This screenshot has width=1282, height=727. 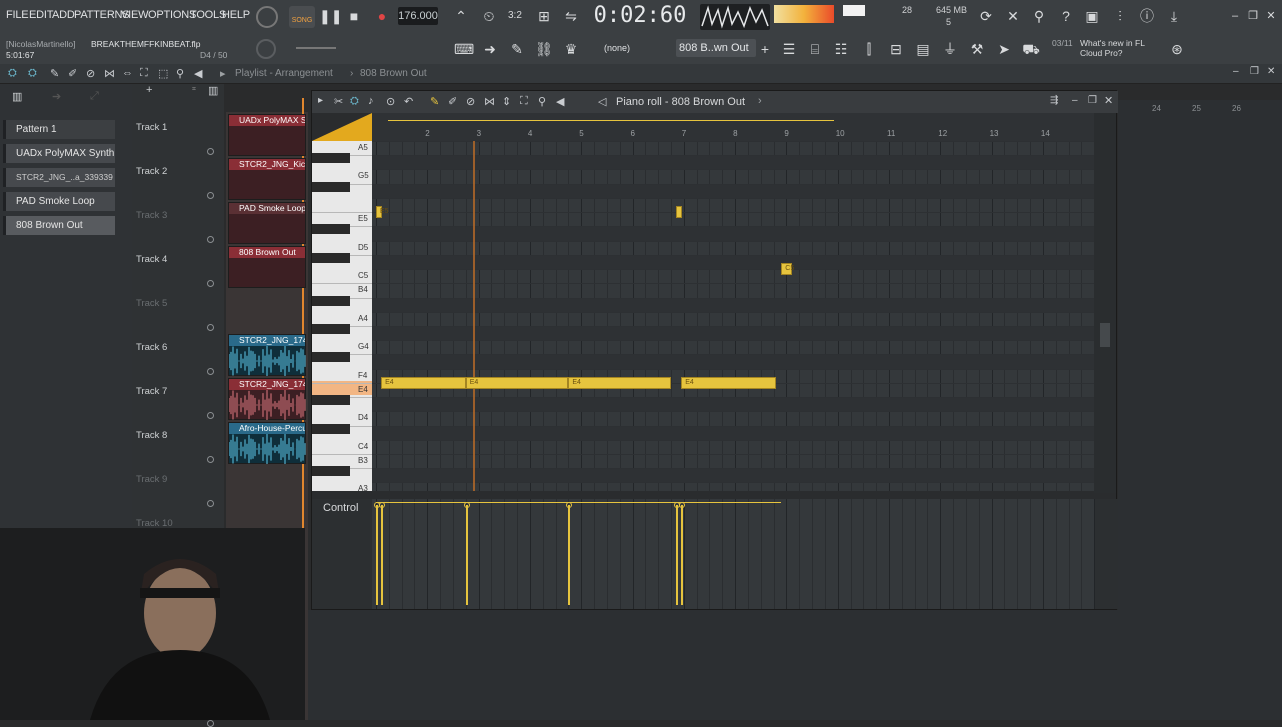 I want to click on arrow-icon: ➔, so click(x=56, y=96).